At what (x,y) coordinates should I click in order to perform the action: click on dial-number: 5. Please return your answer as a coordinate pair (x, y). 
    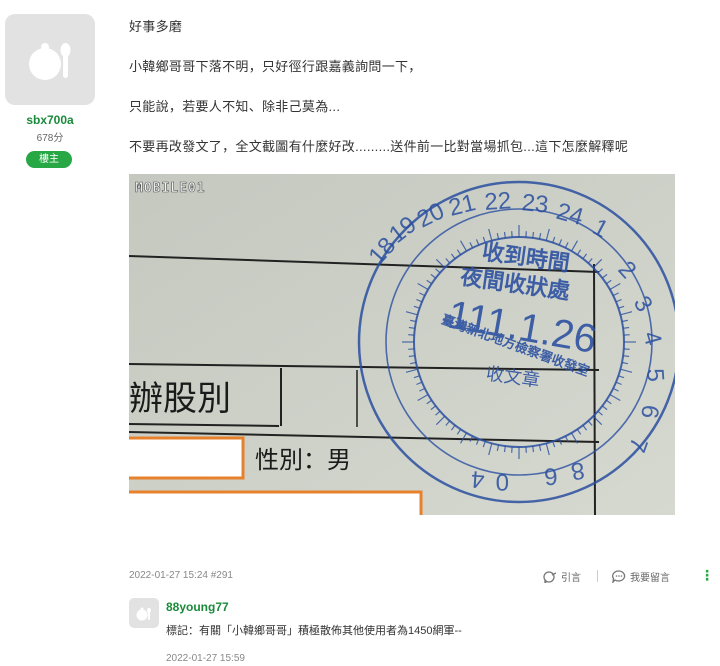
    Looking at the image, I should click on (655, 375).